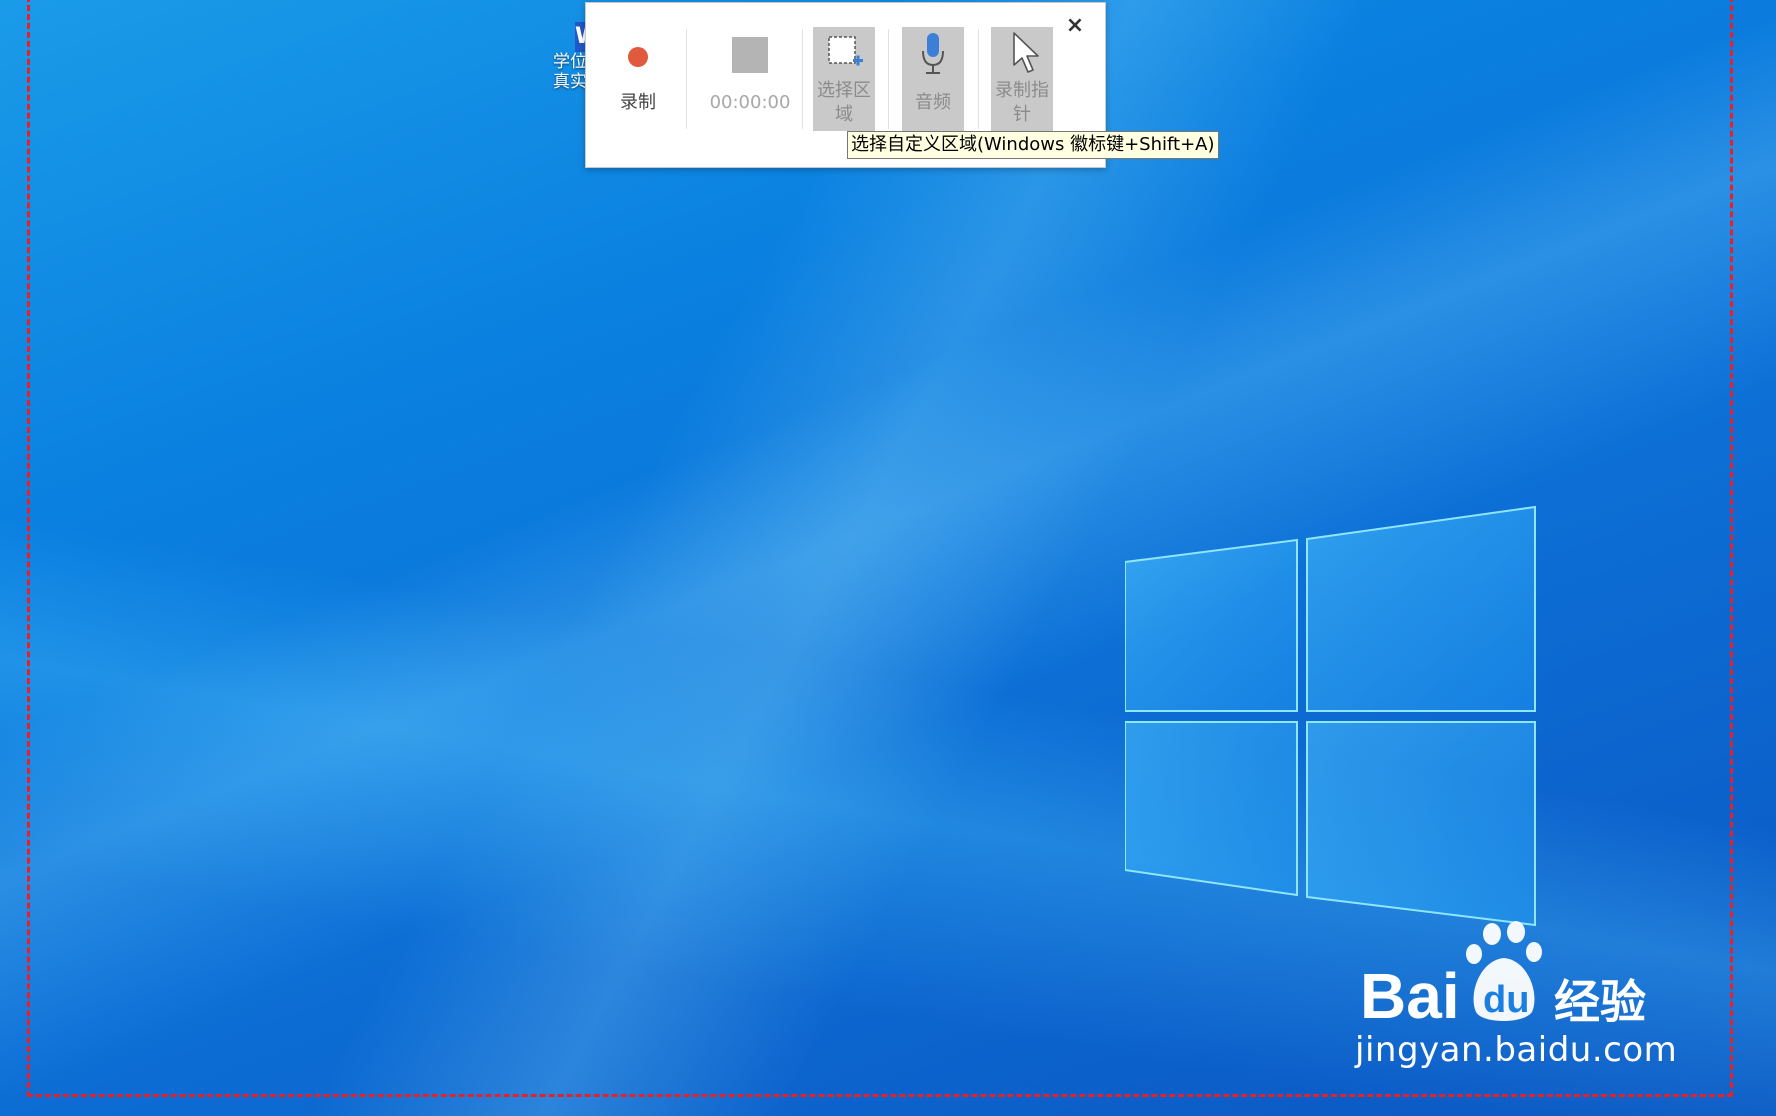 The width and height of the screenshot is (1776, 1116). I want to click on record-pointer-label: 录制指 针, so click(1022, 102).